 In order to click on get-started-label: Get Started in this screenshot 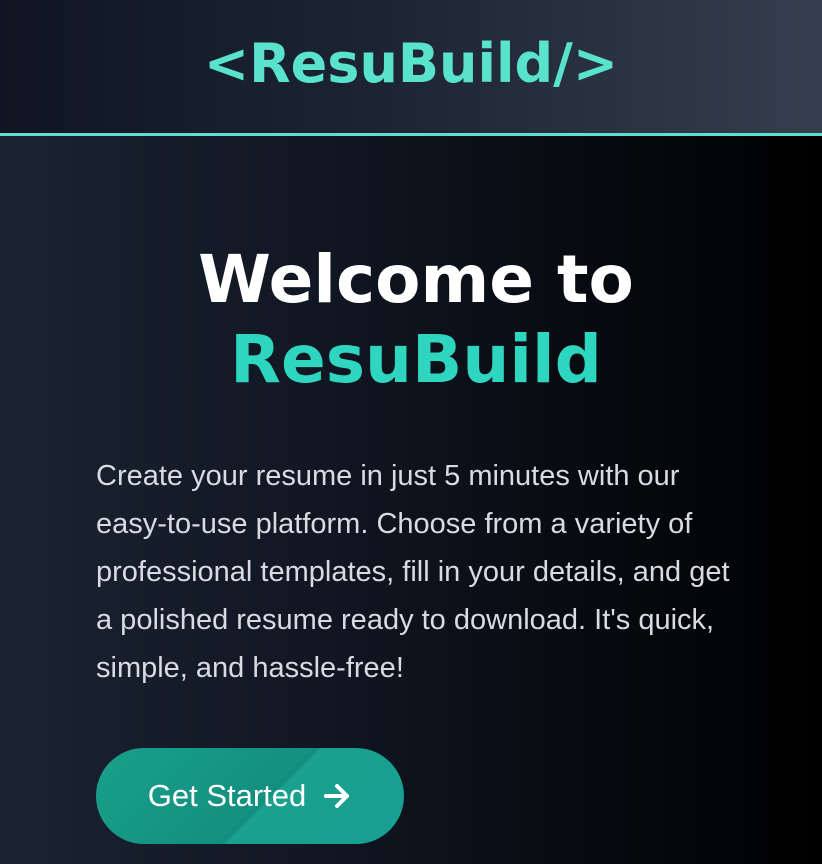, I will do `click(227, 795)`.